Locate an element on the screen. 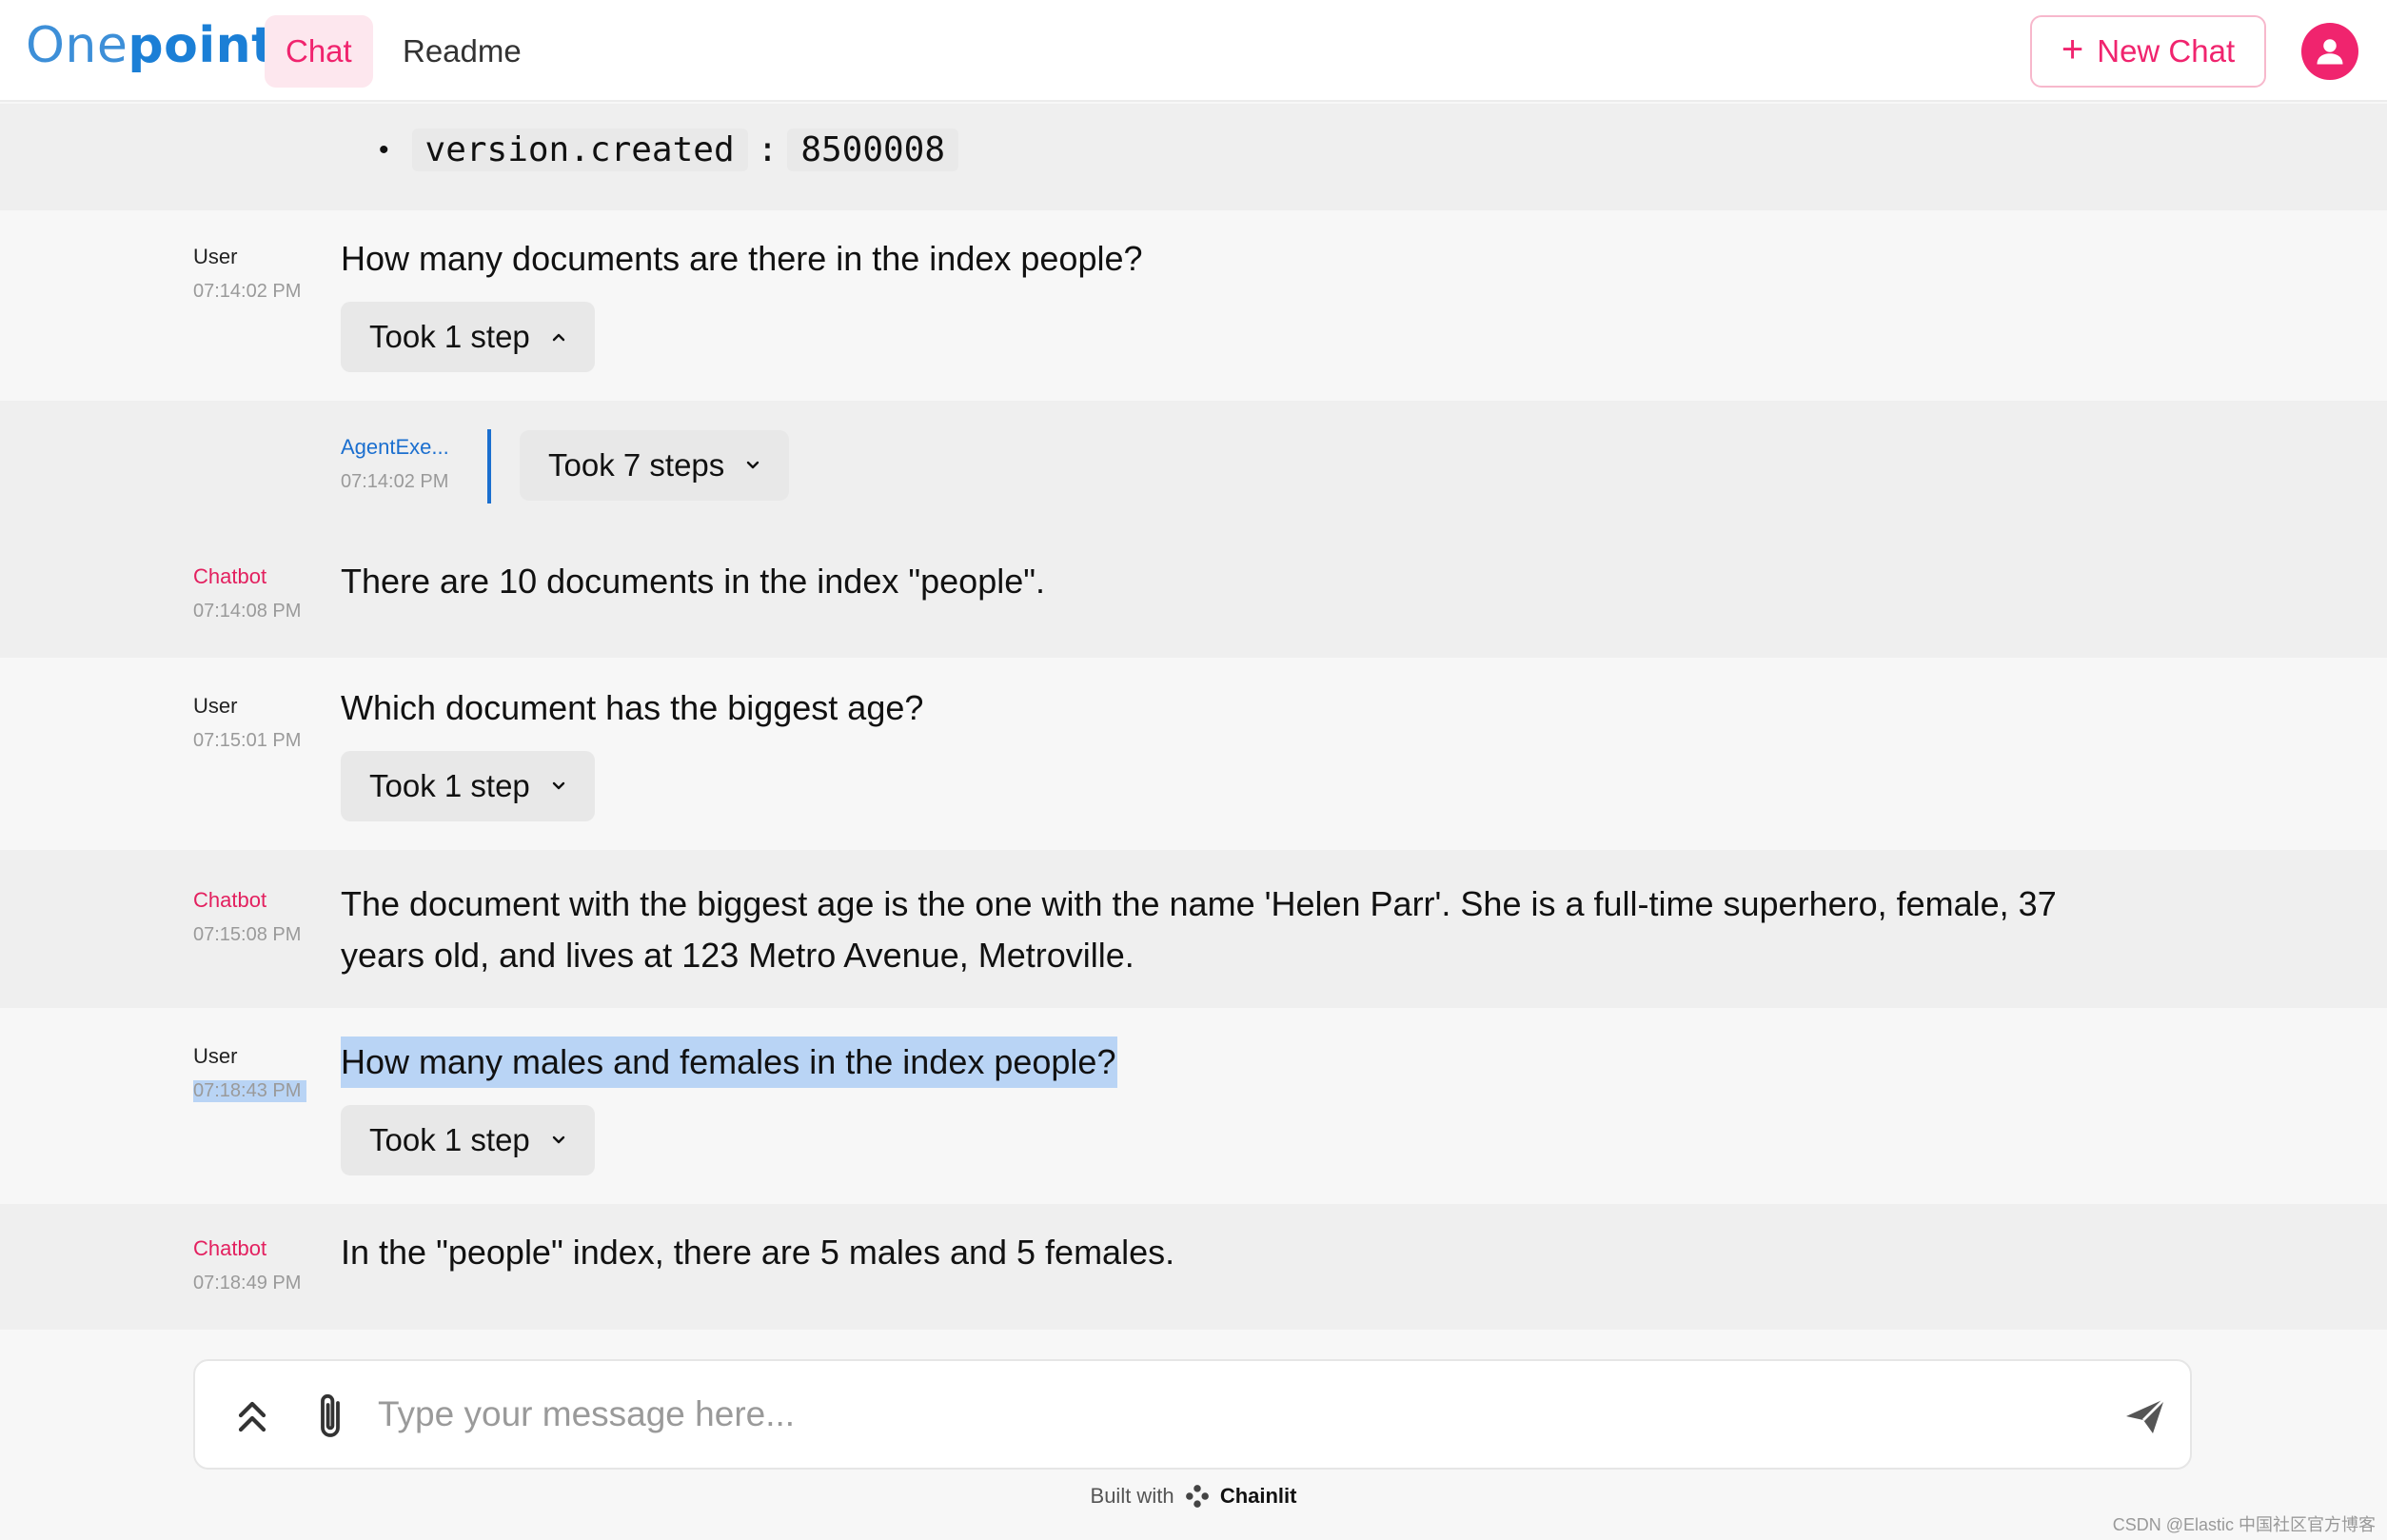 This screenshot has width=2387, height=1540. message-composer is located at coordinates (1192, 1414).